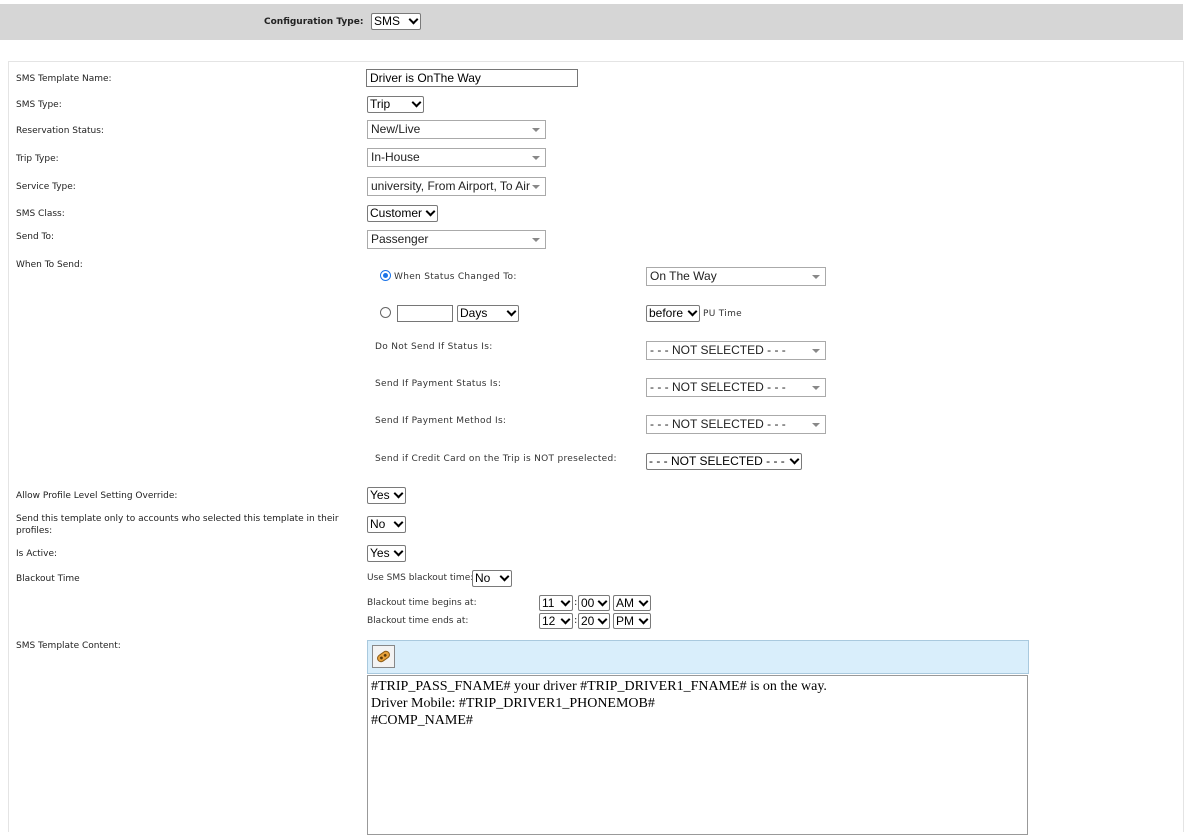 The width and height of the screenshot is (1195, 835). Describe the element at coordinates (492, 578) in the screenshot. I see `use-blackout-select: No` at that location.